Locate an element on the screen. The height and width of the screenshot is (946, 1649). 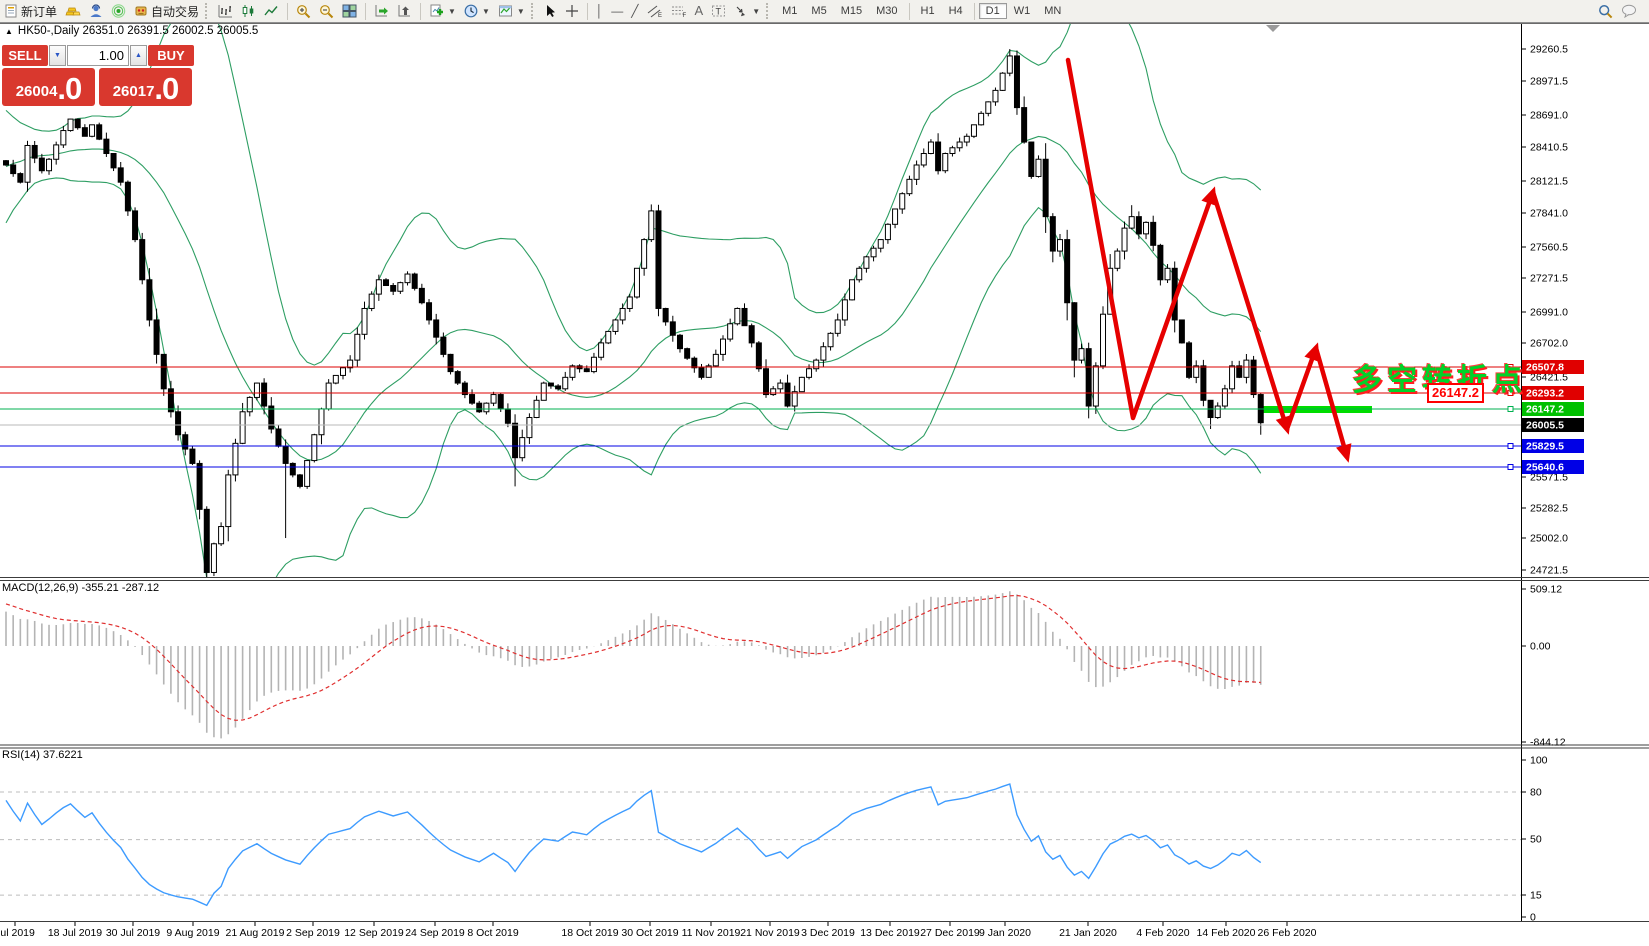
svg-text: 18 Jul 2019 is located at coordinates (75, 933).